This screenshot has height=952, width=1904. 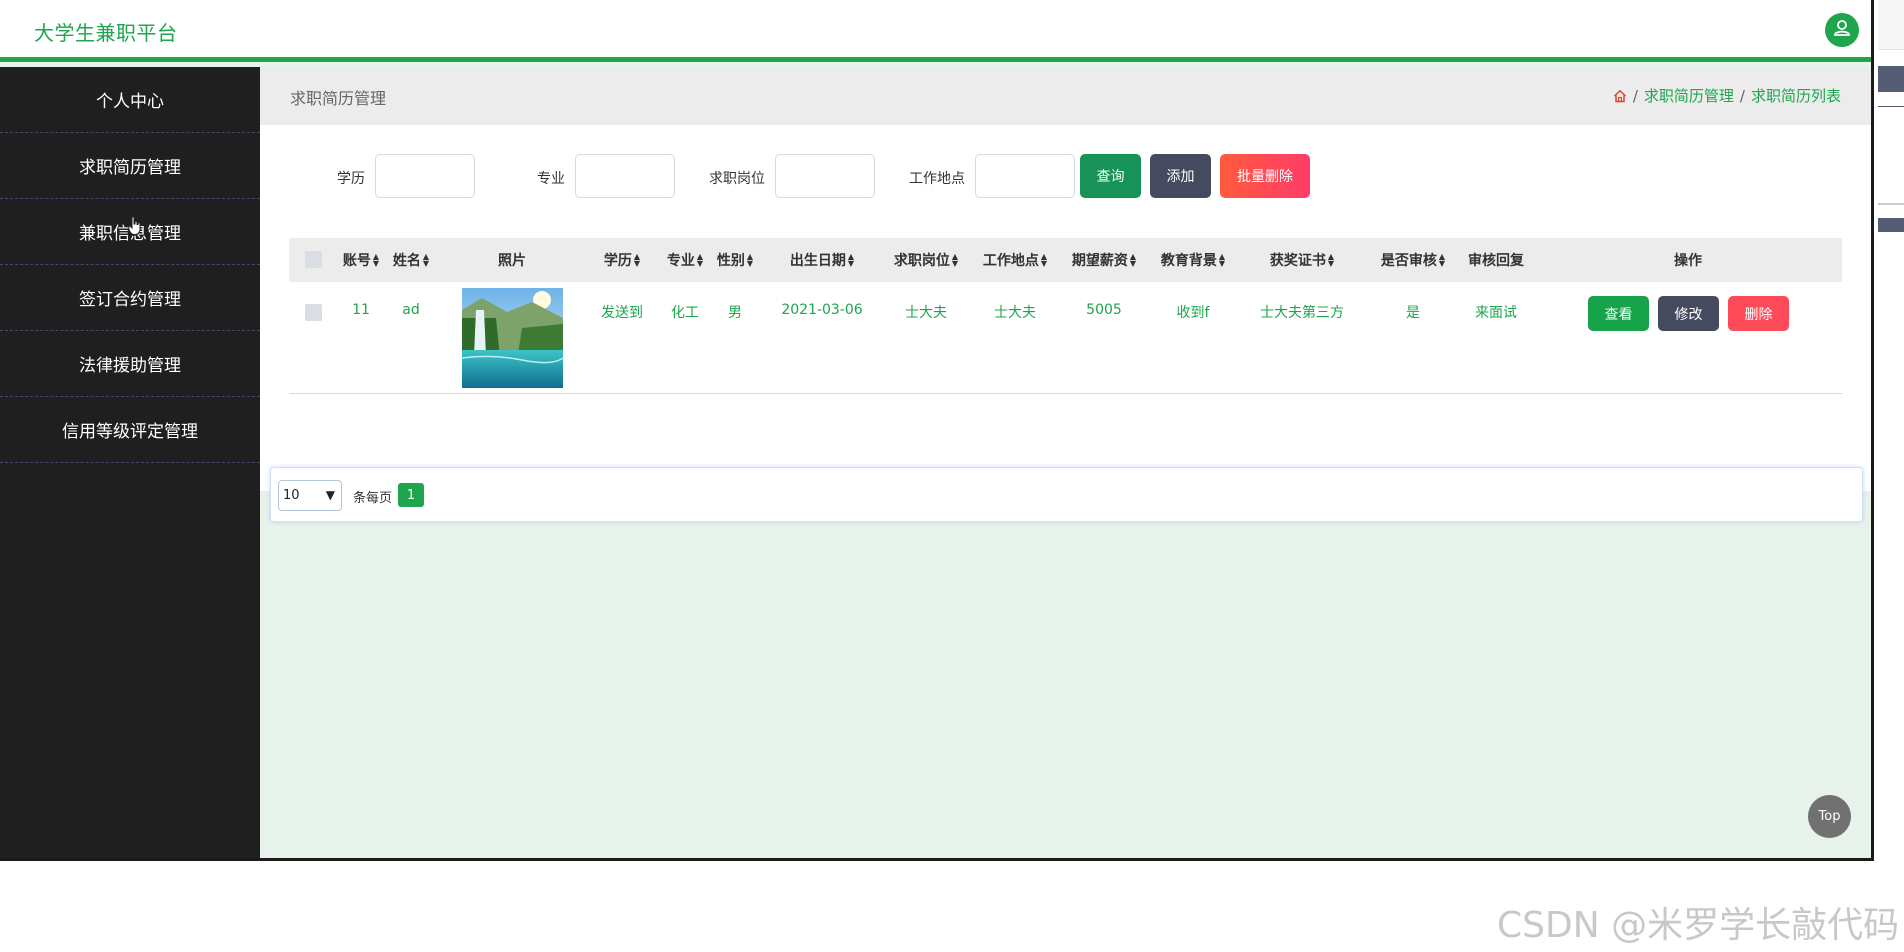 What do you see at coordinates (1302, 313) in the screenshot?
I see `cell-awards: 士大夫第三方` at bounding box center [1302, 313].